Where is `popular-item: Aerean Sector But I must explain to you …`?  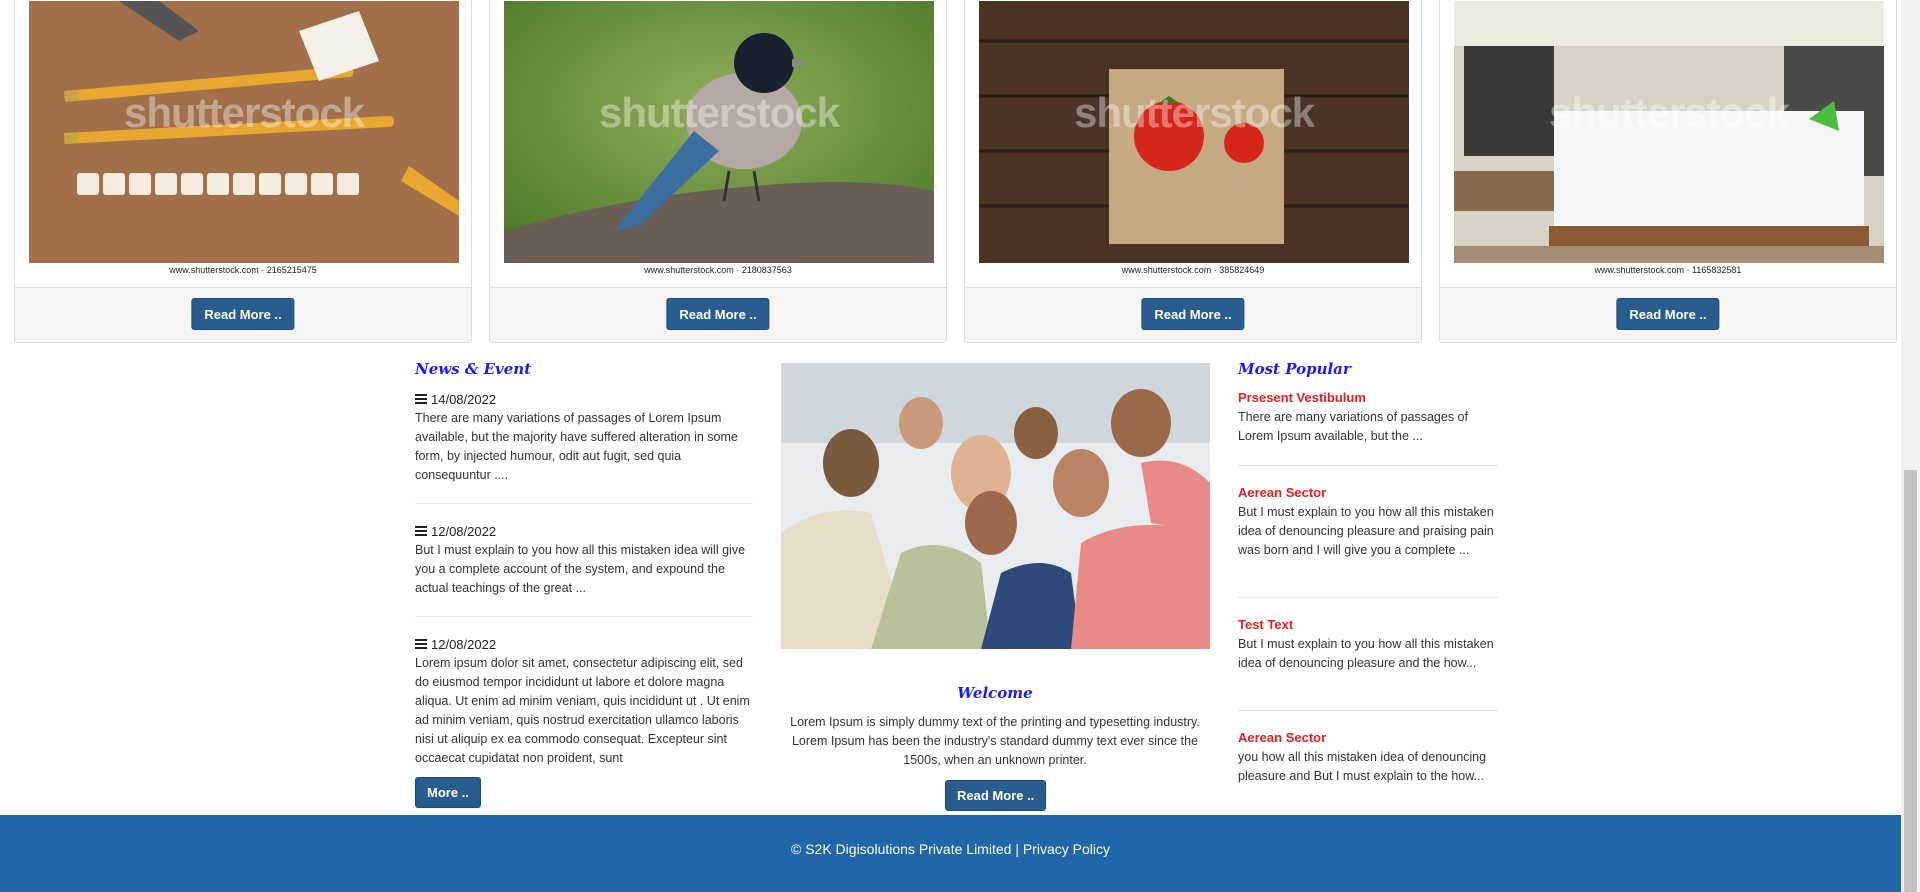 popular-item: Aerean Sector But I must explain to you … is located at coordinates (1368, 541).